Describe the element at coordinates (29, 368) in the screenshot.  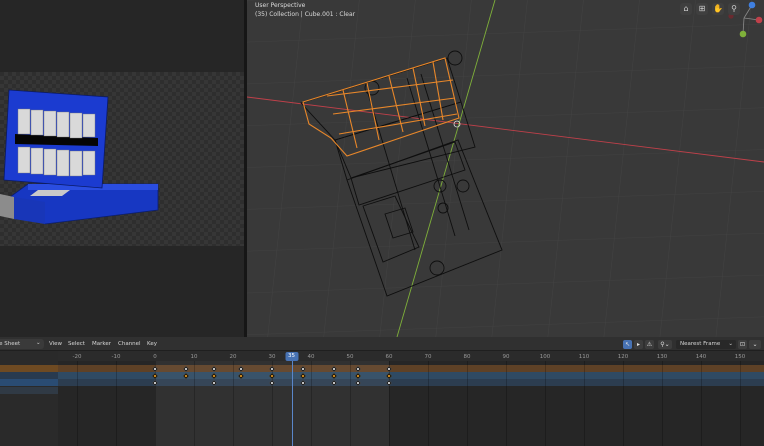
I see `channel-summary` at that location.